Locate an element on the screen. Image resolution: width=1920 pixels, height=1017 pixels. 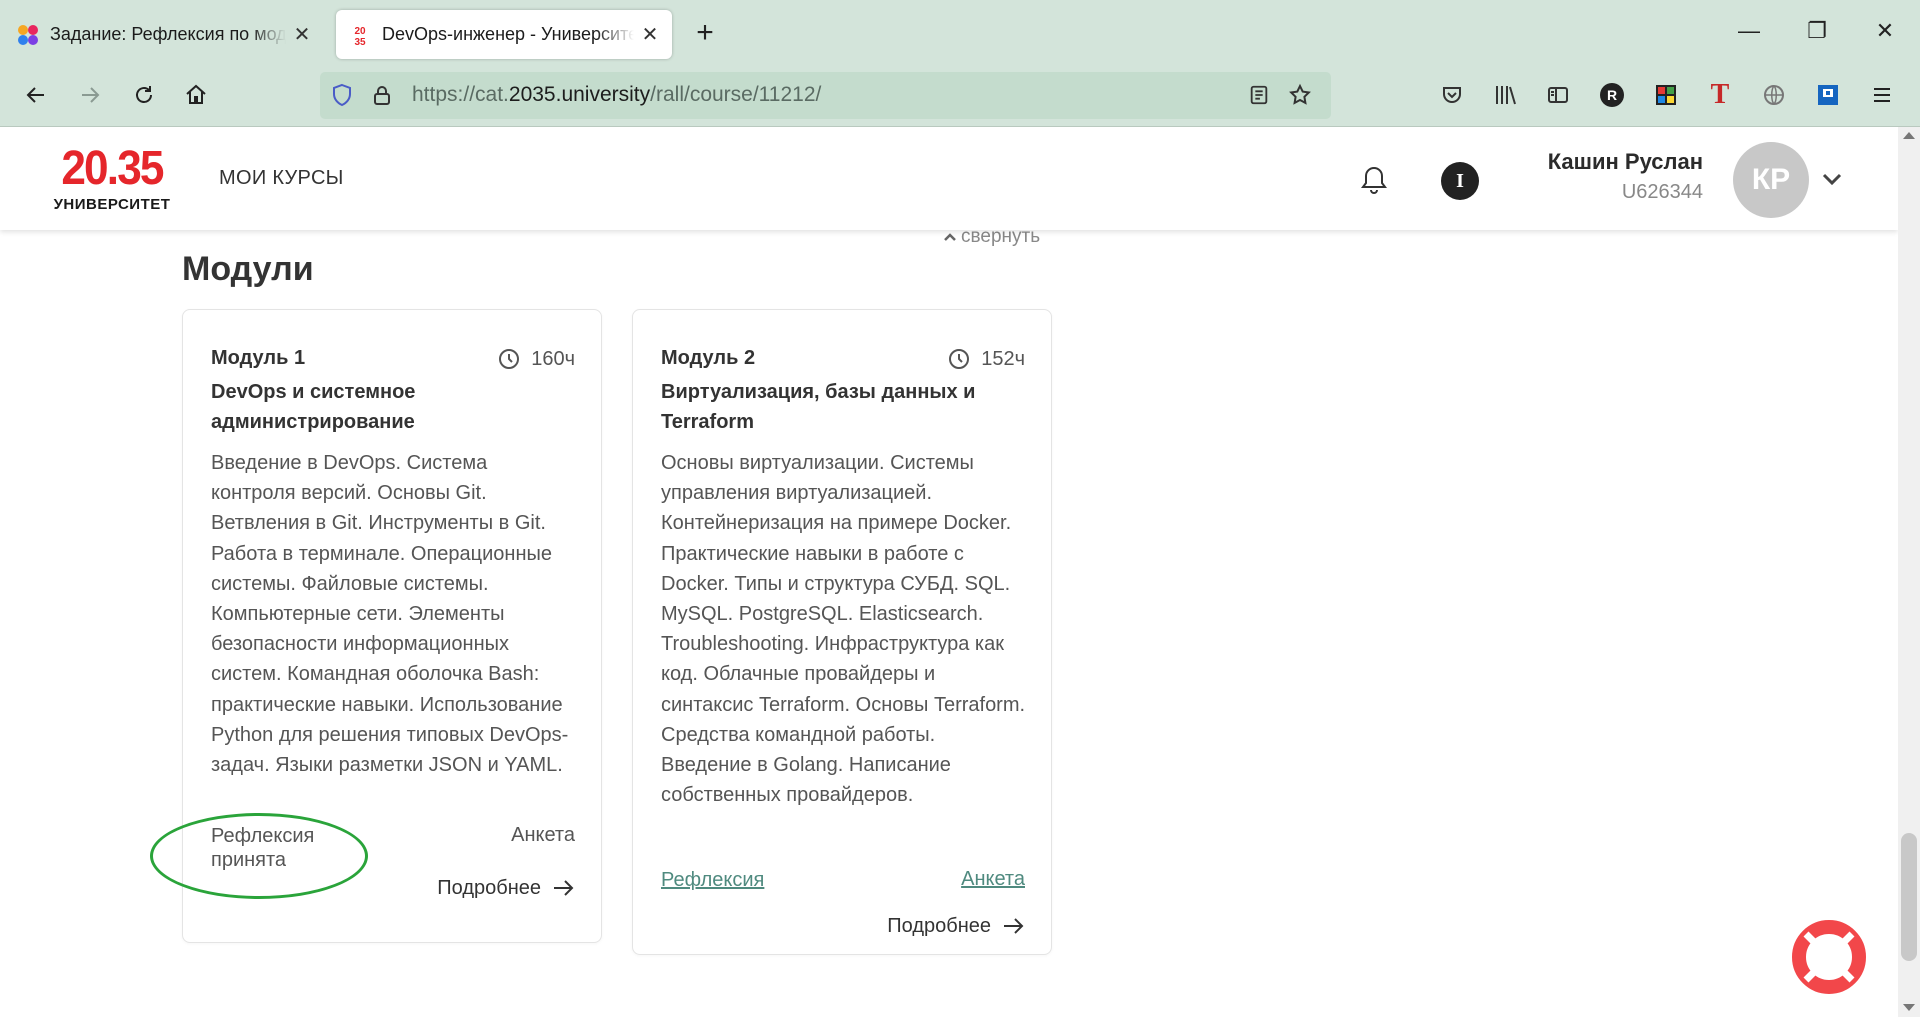
module-title: DevOps и системное администрирование is located at coordinates (313, 407).